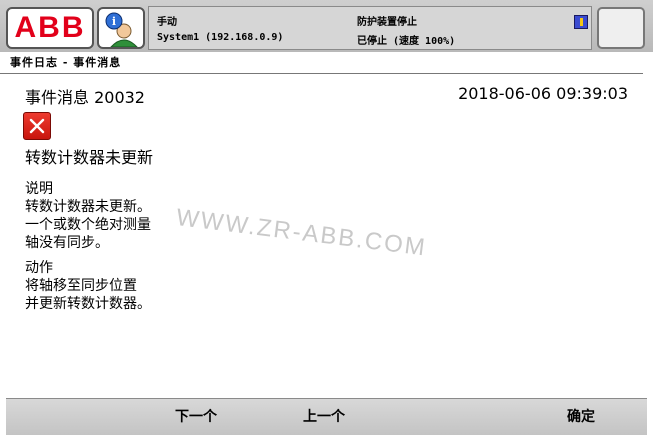  I want to click on svg-text: i, so click(114, 21).